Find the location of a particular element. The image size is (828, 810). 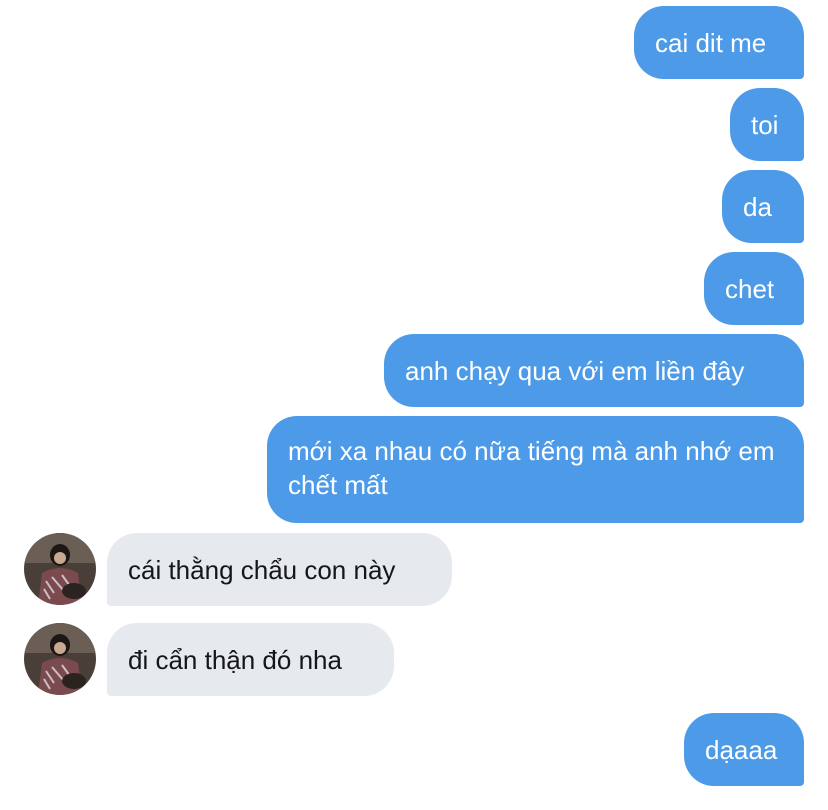

message-bubble-received: cái thằng chẩu con này is located at coordinates (279, 569).